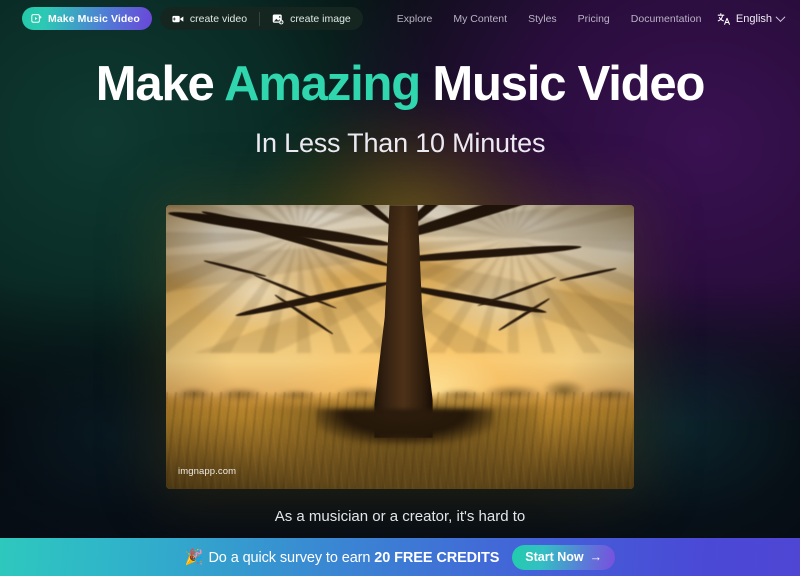  I want to click on image-plus-icon, so click(278, 19).